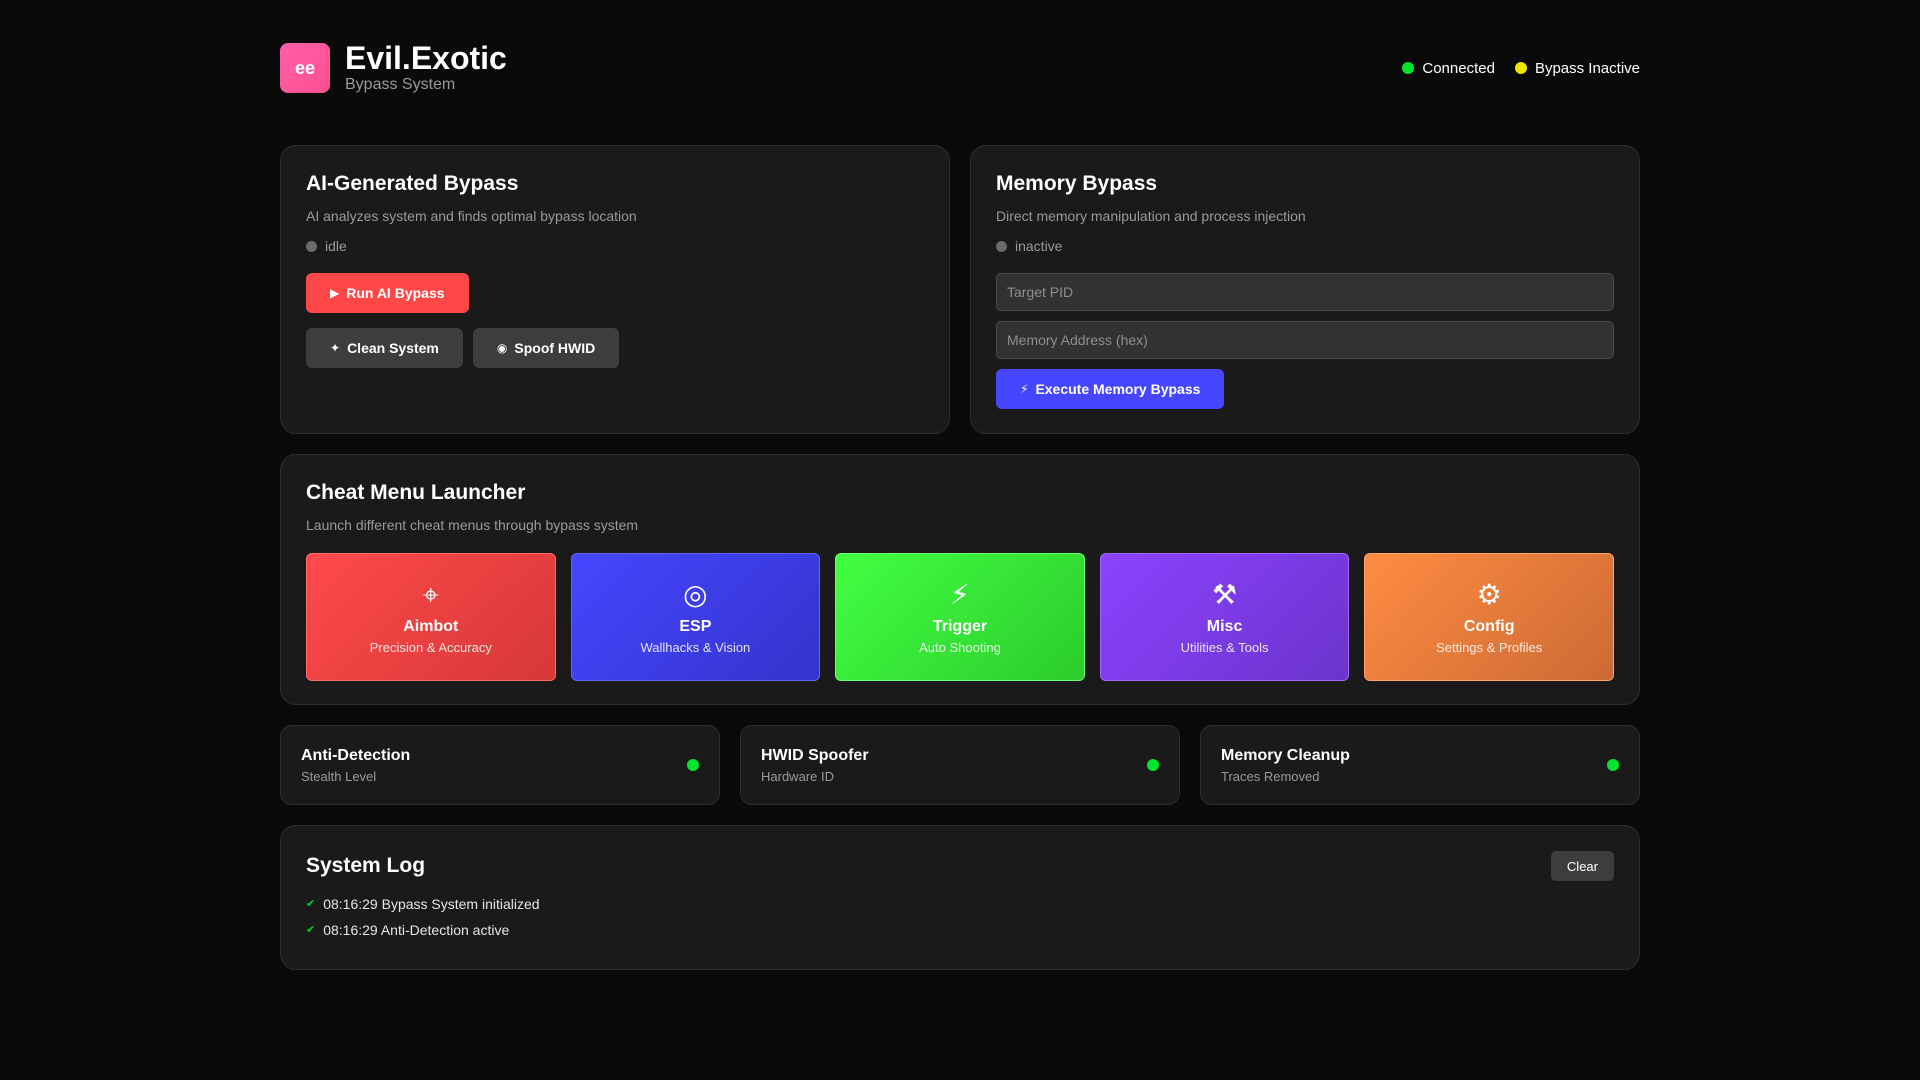  I want to click on tile-subtitle: Auto Shooting, so click(960, 647).